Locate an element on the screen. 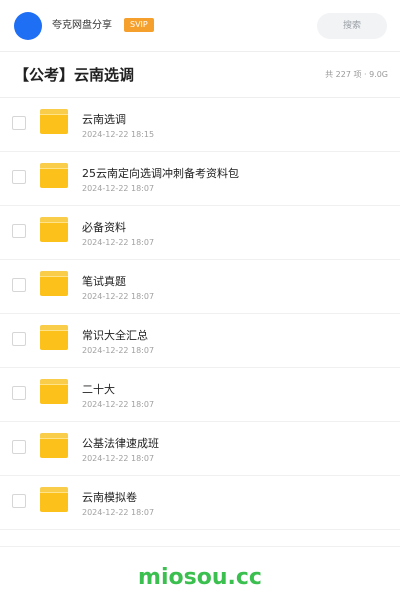 This screenshot has height=600, width=400. file-name: 25云南定向选调冲刺备考资料包 is located at coordinates (160, 173).